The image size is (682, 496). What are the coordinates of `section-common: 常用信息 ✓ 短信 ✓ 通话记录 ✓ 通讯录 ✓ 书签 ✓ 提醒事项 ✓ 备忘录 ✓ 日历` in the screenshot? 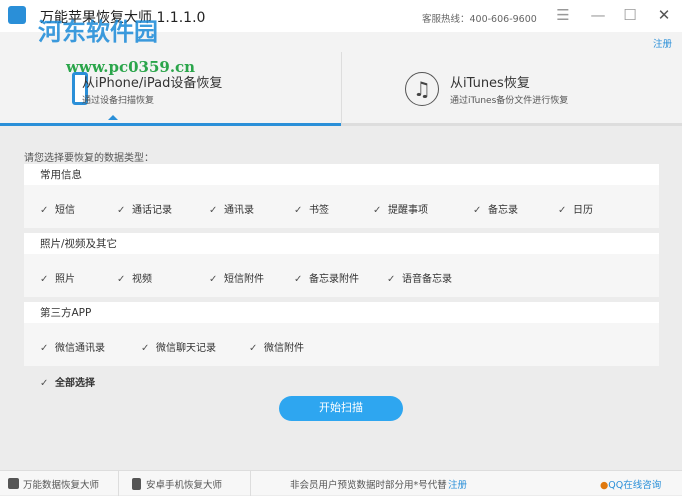 It's located at (341, 196).